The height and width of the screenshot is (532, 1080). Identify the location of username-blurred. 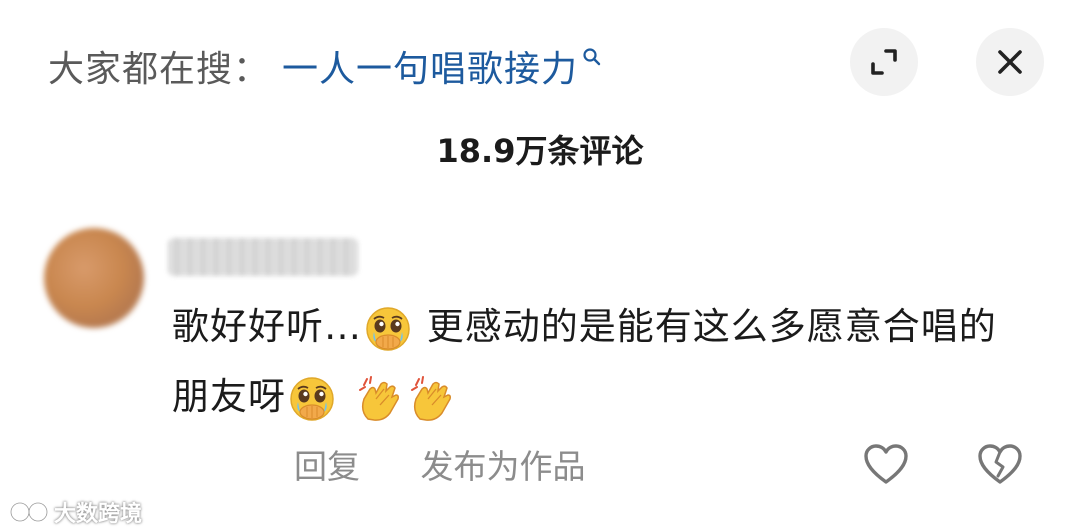
(263, 257).